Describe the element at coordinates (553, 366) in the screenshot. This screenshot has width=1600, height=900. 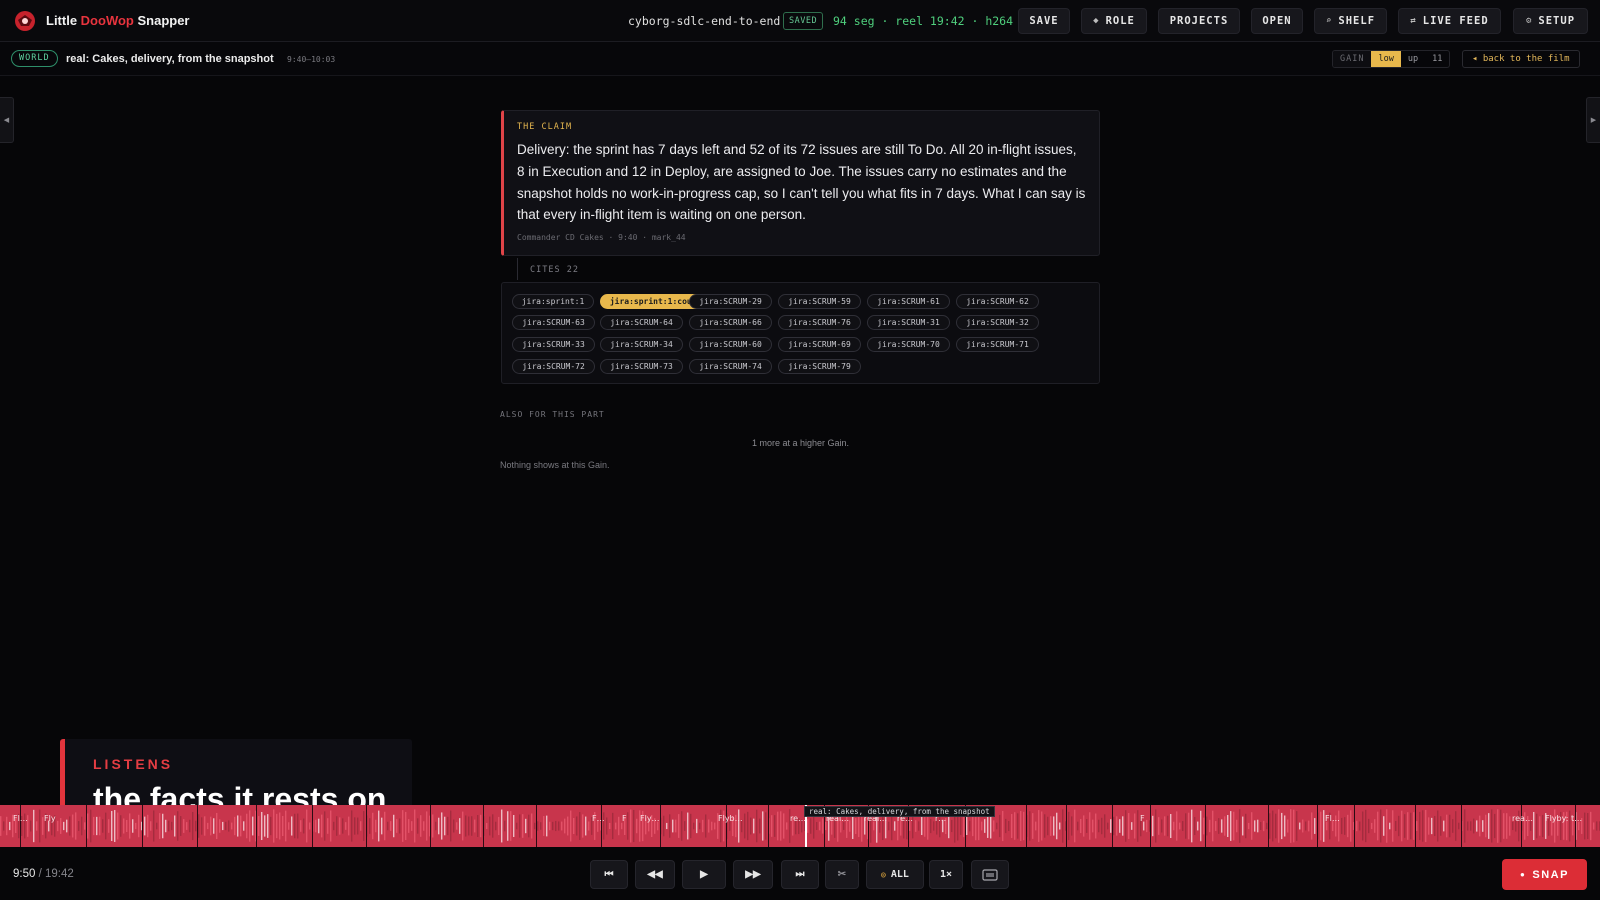
I see `cite-chip: jira:SCRUM-72` at that location.